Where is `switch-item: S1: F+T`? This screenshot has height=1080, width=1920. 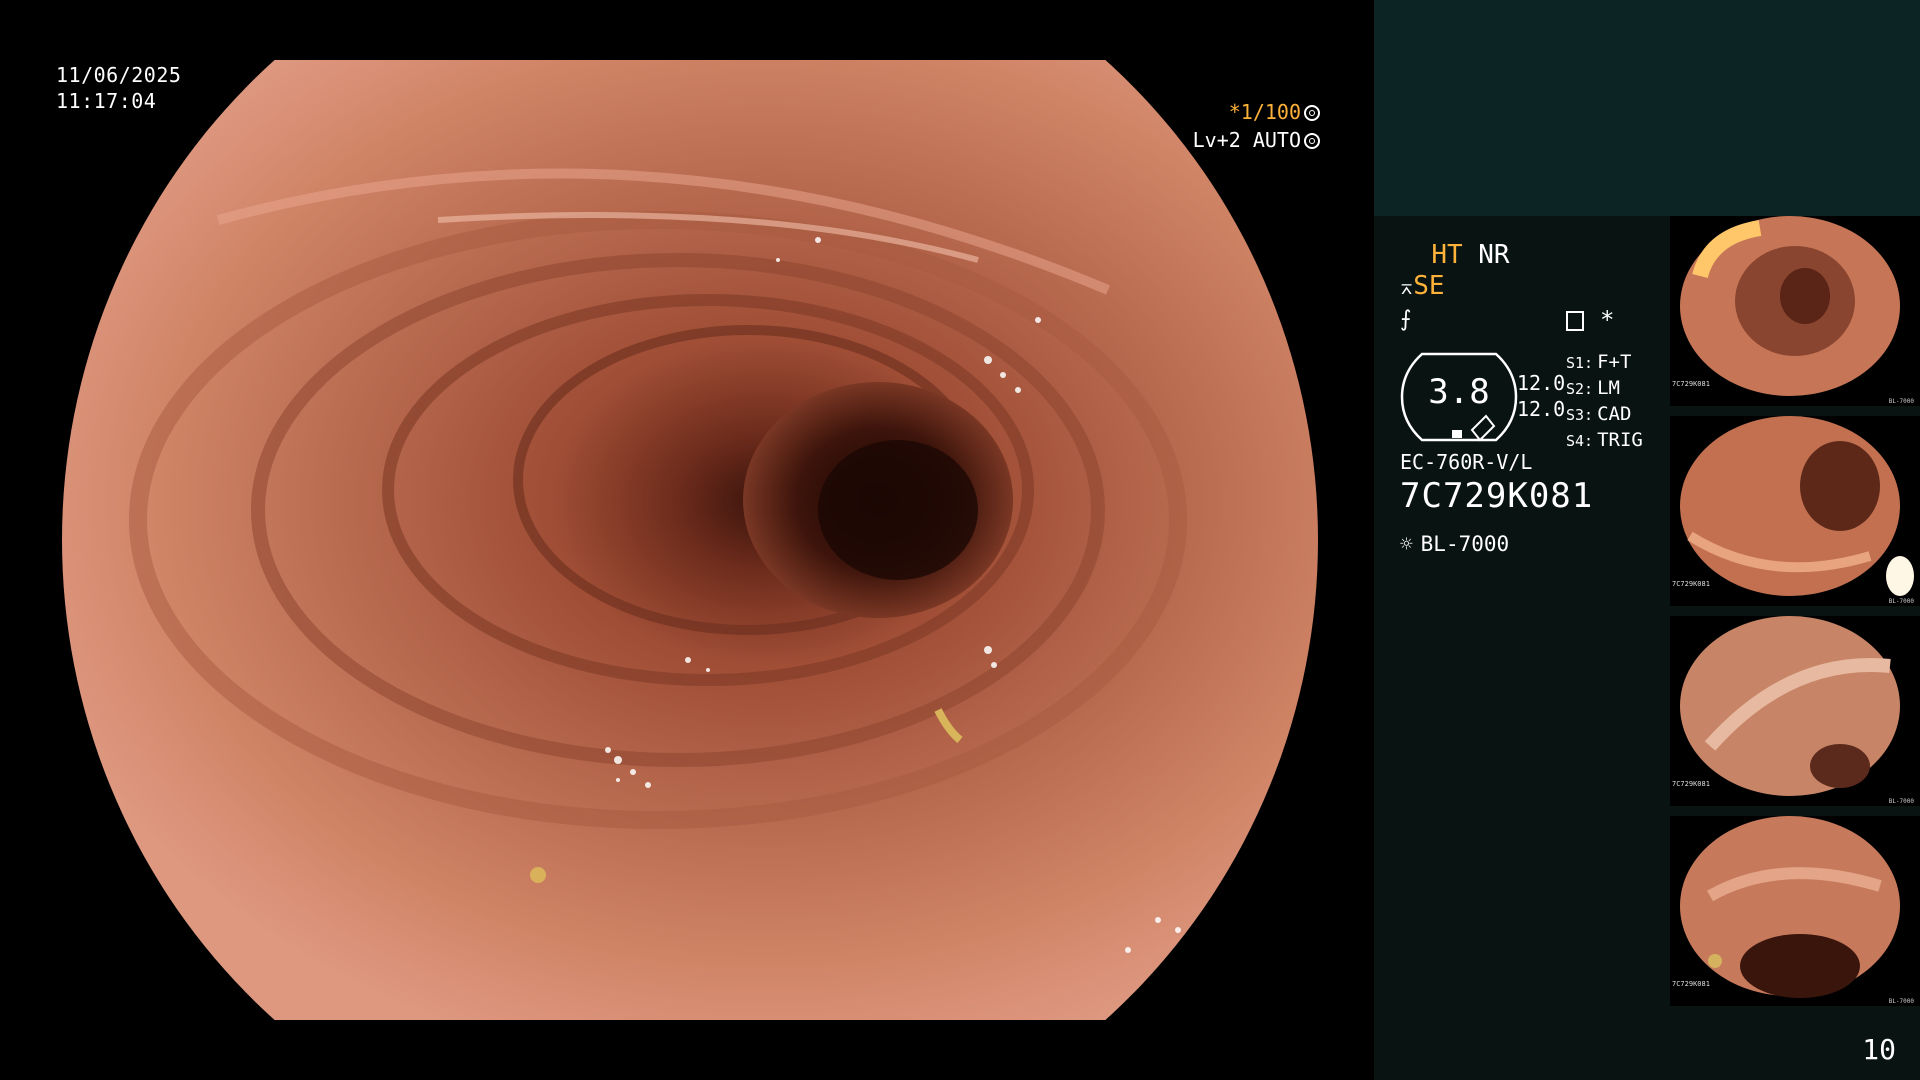
switch-item: S1: F+T is located at coordinates (1599, 362).